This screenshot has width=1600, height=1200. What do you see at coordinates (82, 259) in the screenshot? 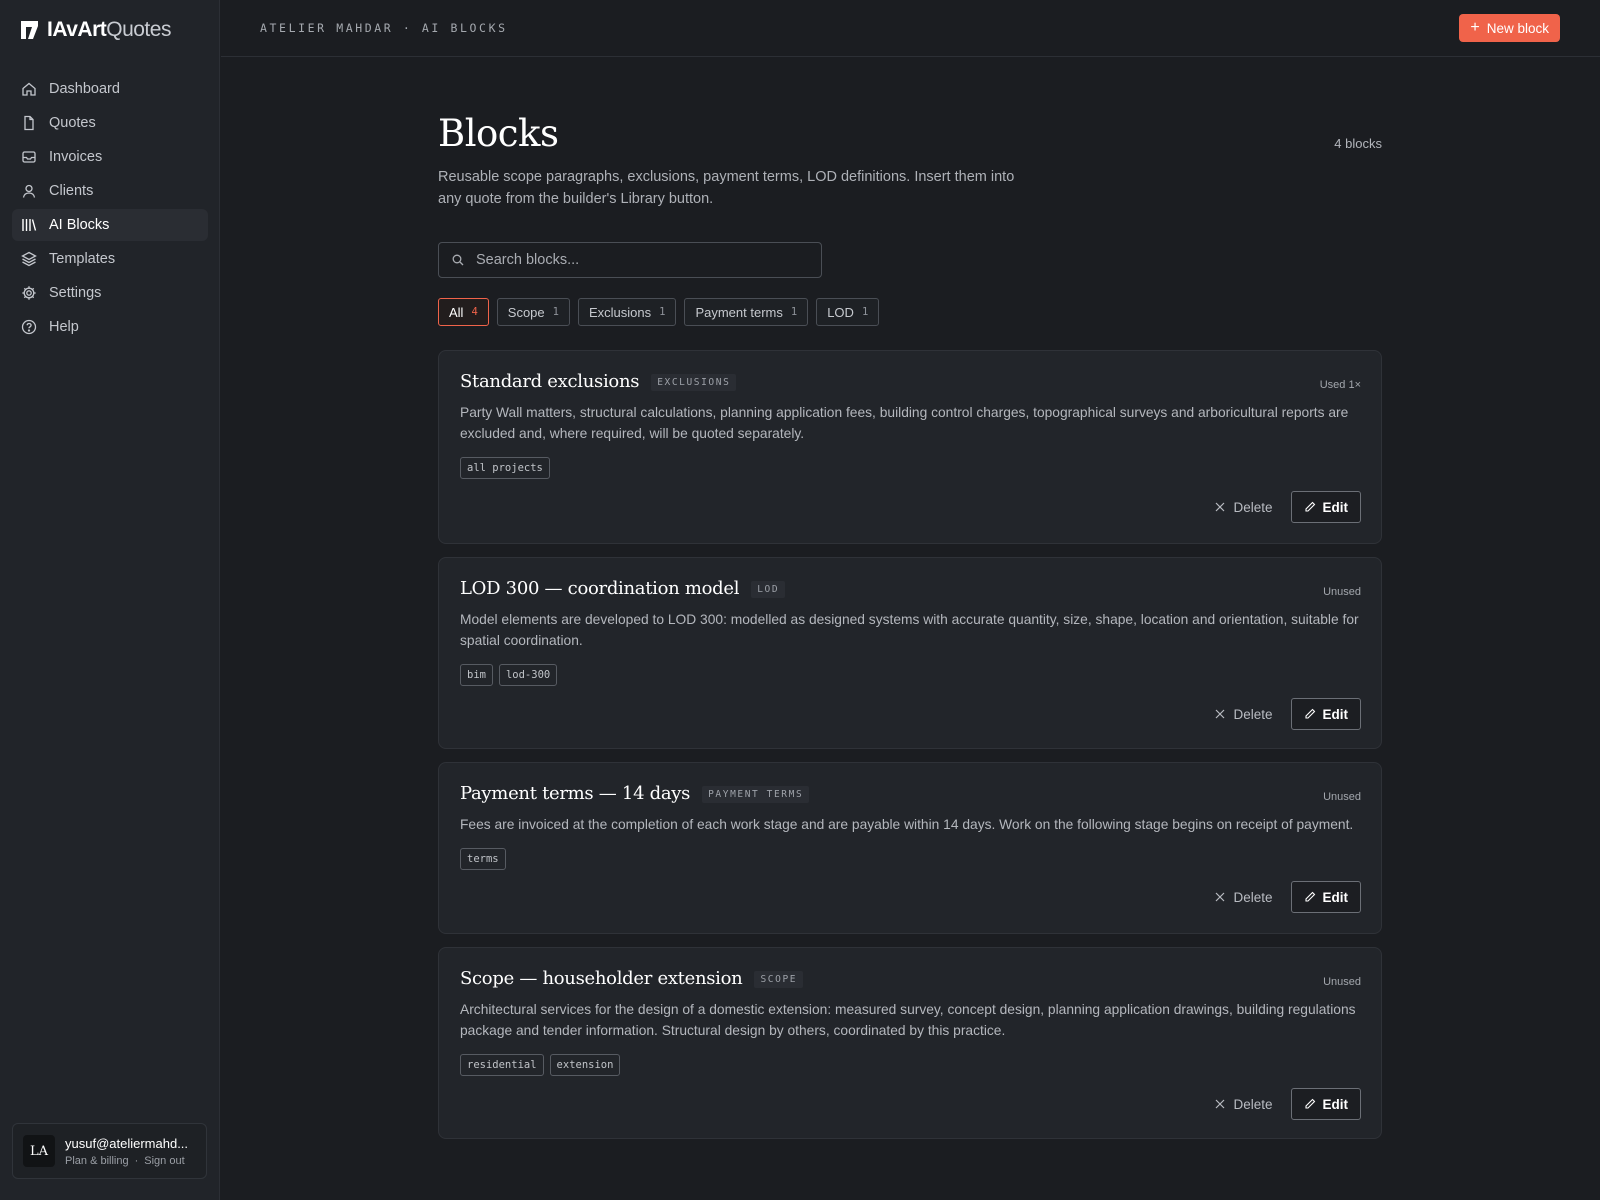
I see `sidebar-item-label: Templates` at bounding box center [82, 259].